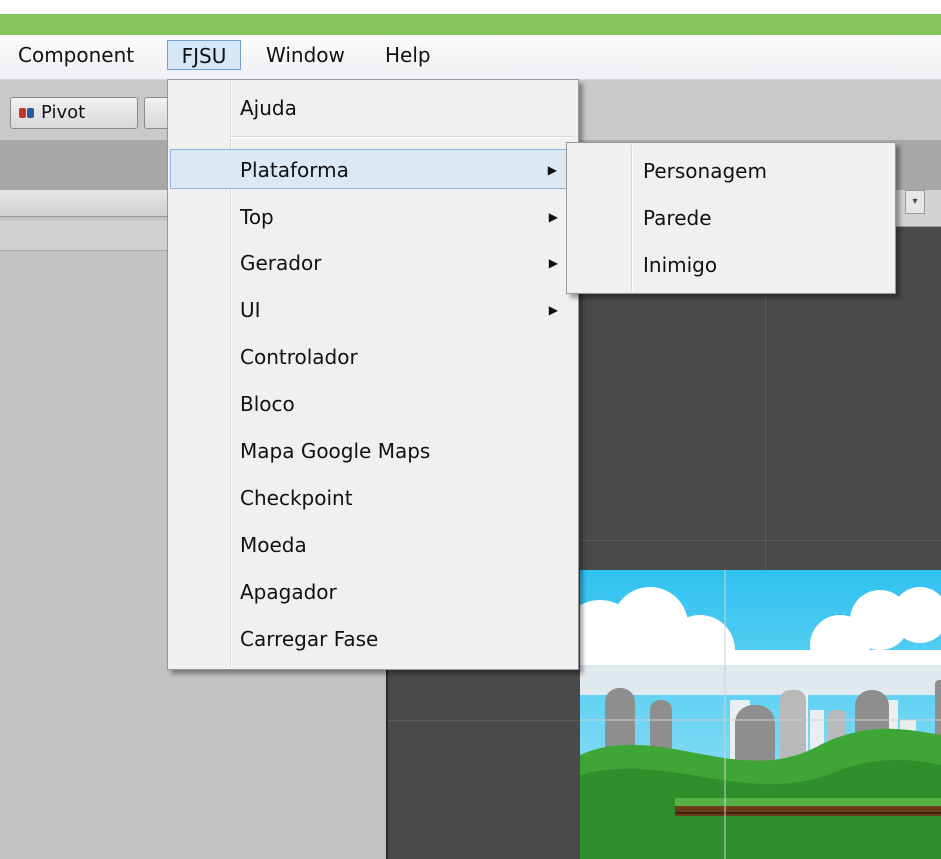 The height and width of the screenshot is (859, 941). Describe the element at coordinates (250, 310) in the screenshot. I see `menu-item-label: UI` at that location.